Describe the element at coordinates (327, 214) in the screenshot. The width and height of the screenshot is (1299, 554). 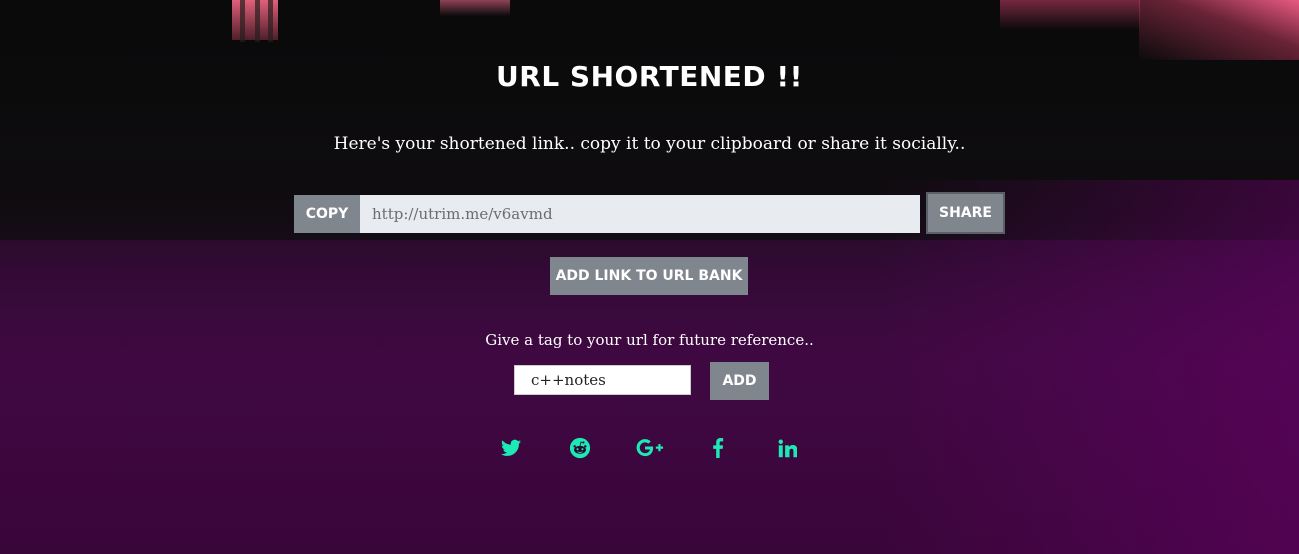
I see `copy-button: COPY` at that location.